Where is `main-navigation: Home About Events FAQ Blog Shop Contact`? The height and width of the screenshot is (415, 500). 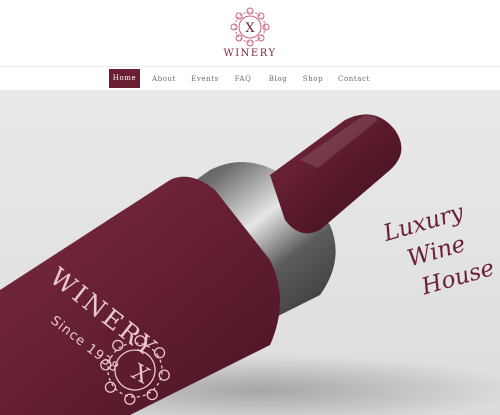
main-navigation: Home About Events FAQ Blog Shop Contact is located at coordinates (250, 78).